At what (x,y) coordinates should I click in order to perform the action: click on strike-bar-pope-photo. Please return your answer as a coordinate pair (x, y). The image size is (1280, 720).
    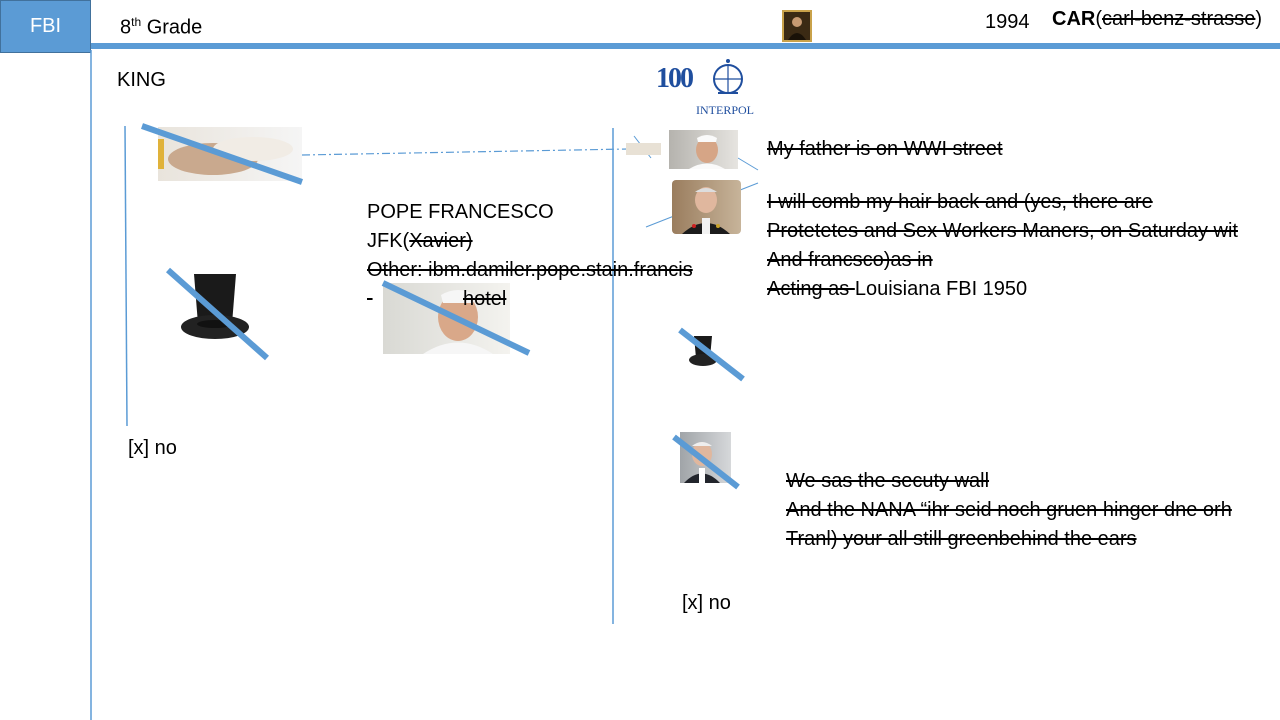
    Looking at the image, I should click on (456, 318).